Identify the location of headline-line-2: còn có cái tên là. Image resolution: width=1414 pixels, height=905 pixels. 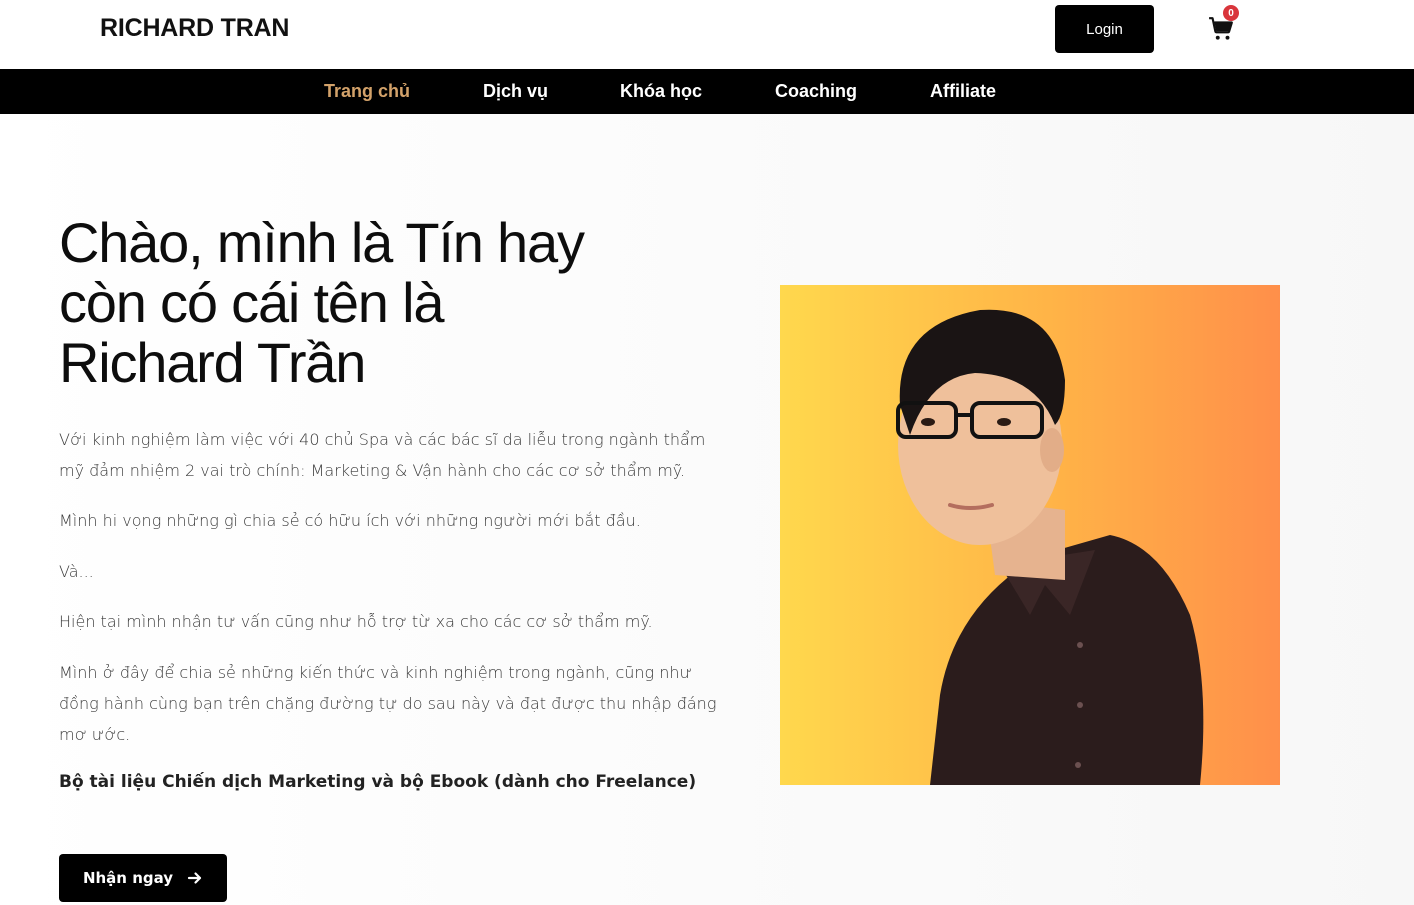
(251, 302).